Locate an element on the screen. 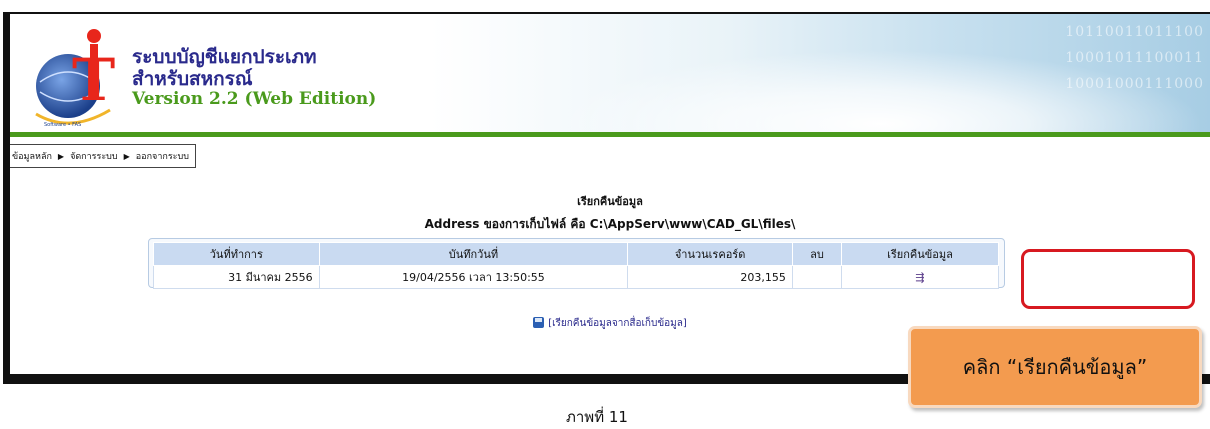 The width and height of the screenshot is (1210, 429). col-header-records: จำนวนเรคอร์ด is located at coordinates (710, 254).